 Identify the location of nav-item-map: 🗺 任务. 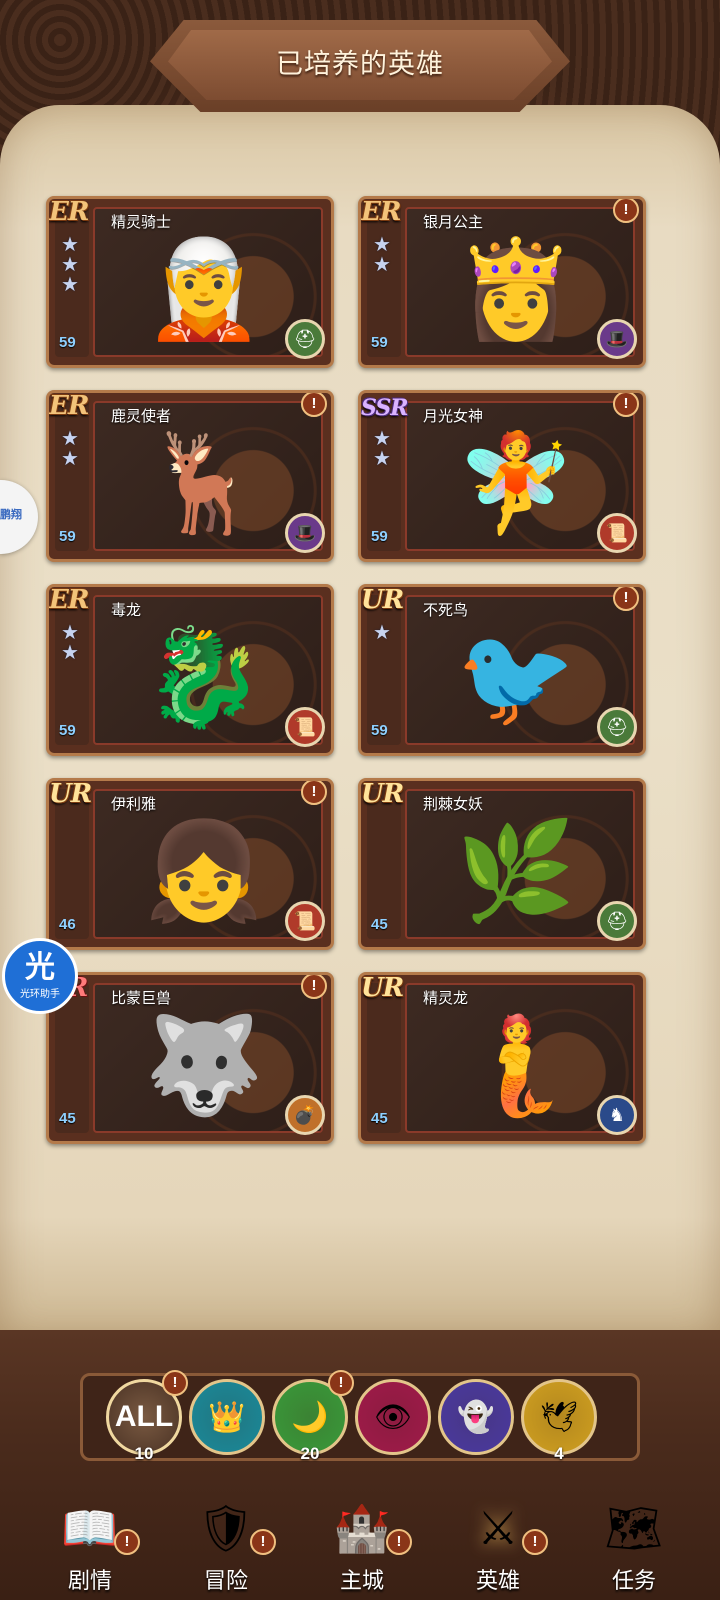
(634, 1542).